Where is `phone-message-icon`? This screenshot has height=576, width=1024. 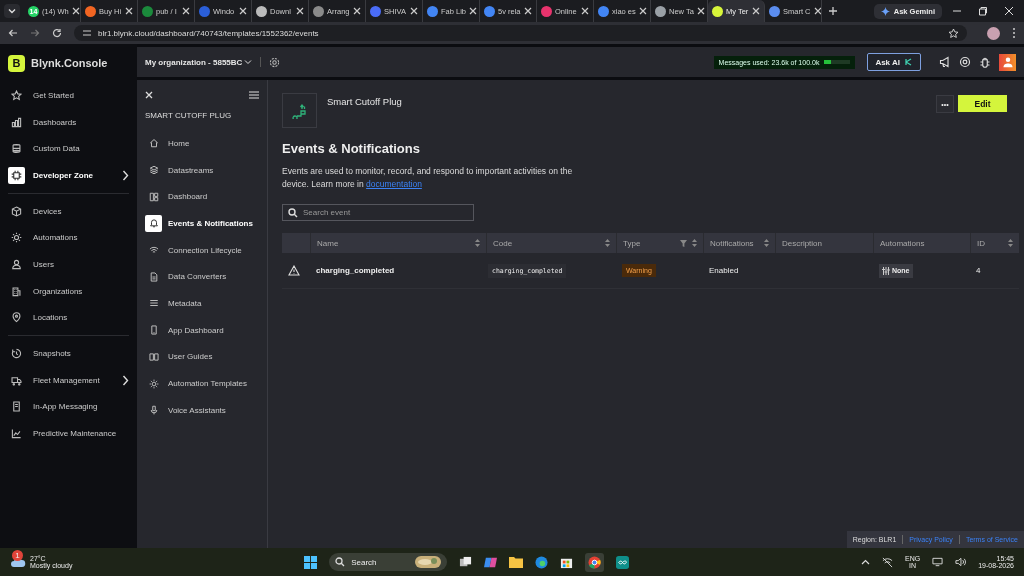 phone-message-icon is located at coordinates (16, 407).